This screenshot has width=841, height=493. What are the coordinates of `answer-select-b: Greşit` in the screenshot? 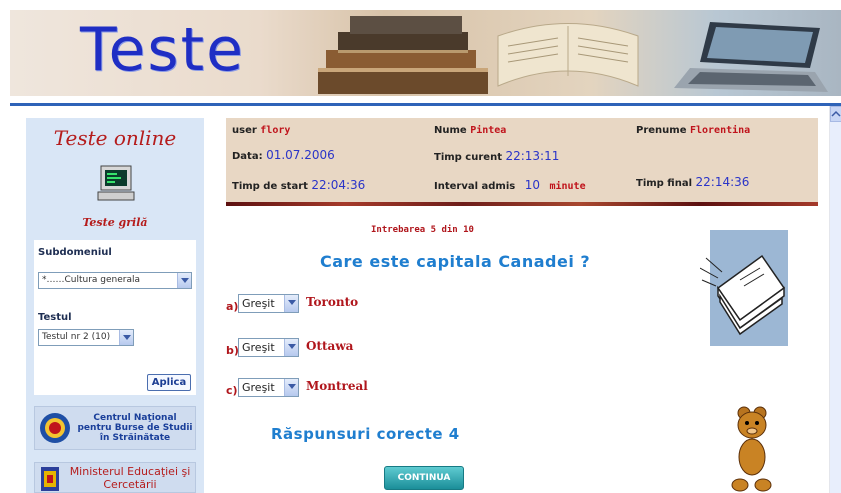 It's located at (268, 347).